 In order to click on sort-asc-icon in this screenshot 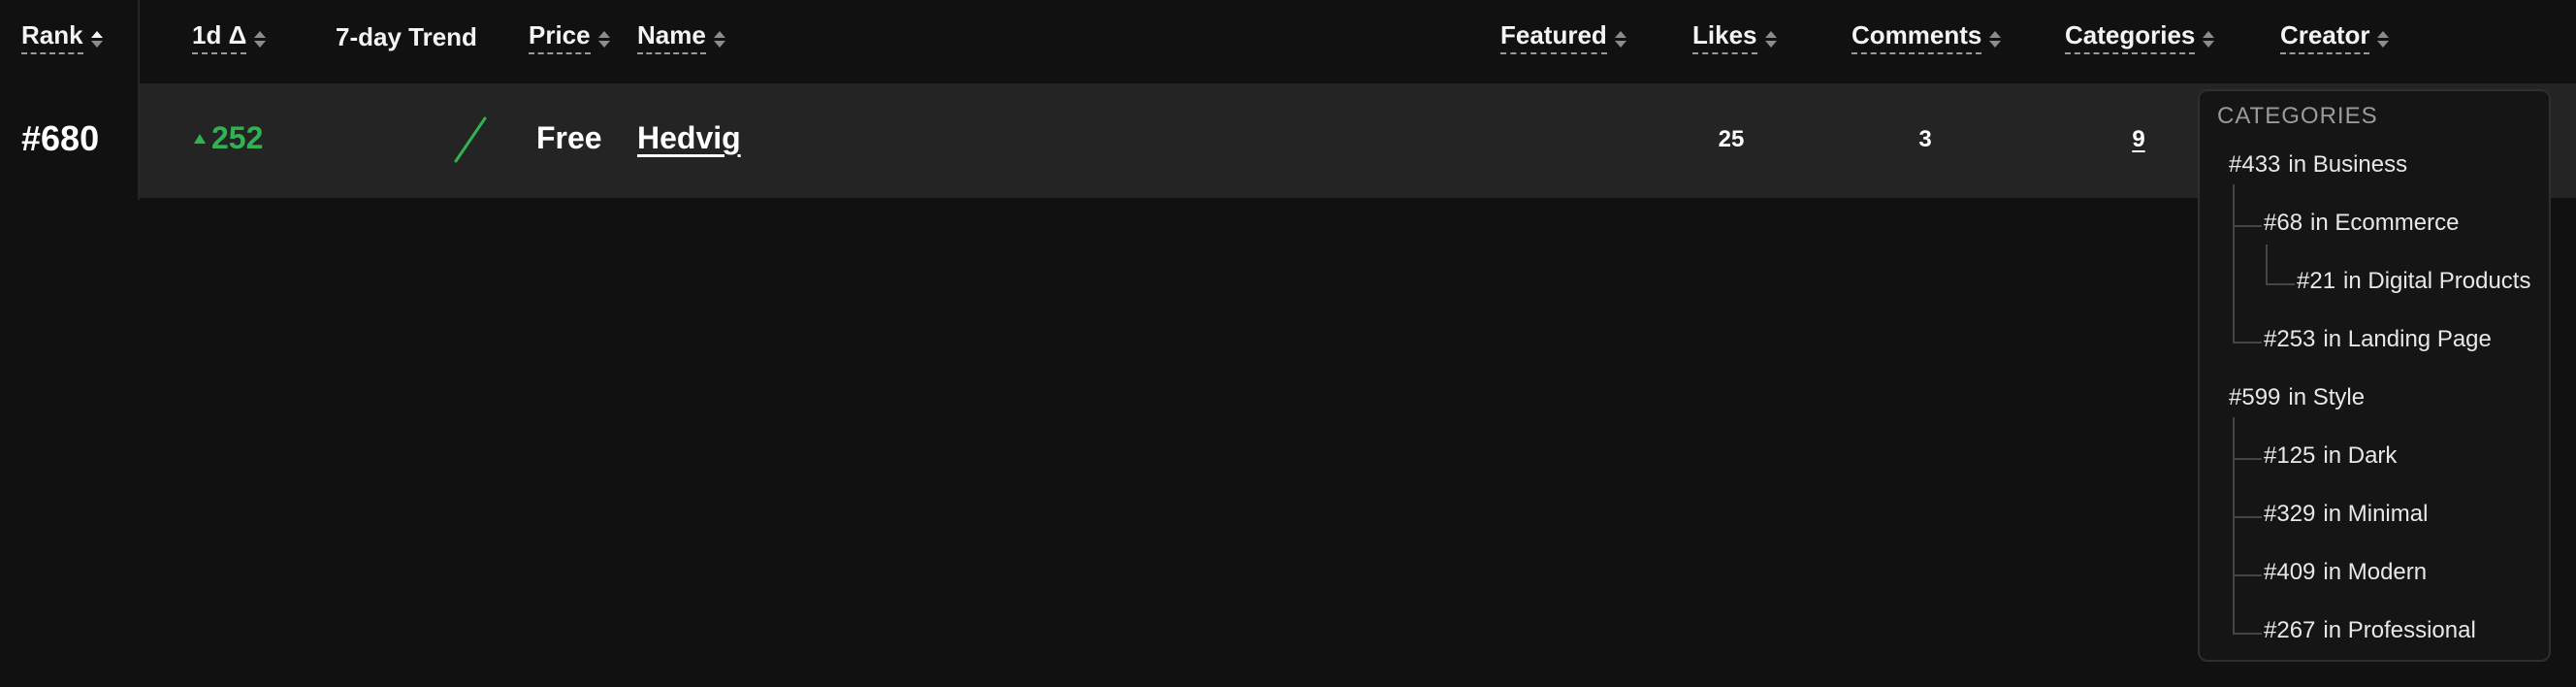, I will do `click(96, 39)`.